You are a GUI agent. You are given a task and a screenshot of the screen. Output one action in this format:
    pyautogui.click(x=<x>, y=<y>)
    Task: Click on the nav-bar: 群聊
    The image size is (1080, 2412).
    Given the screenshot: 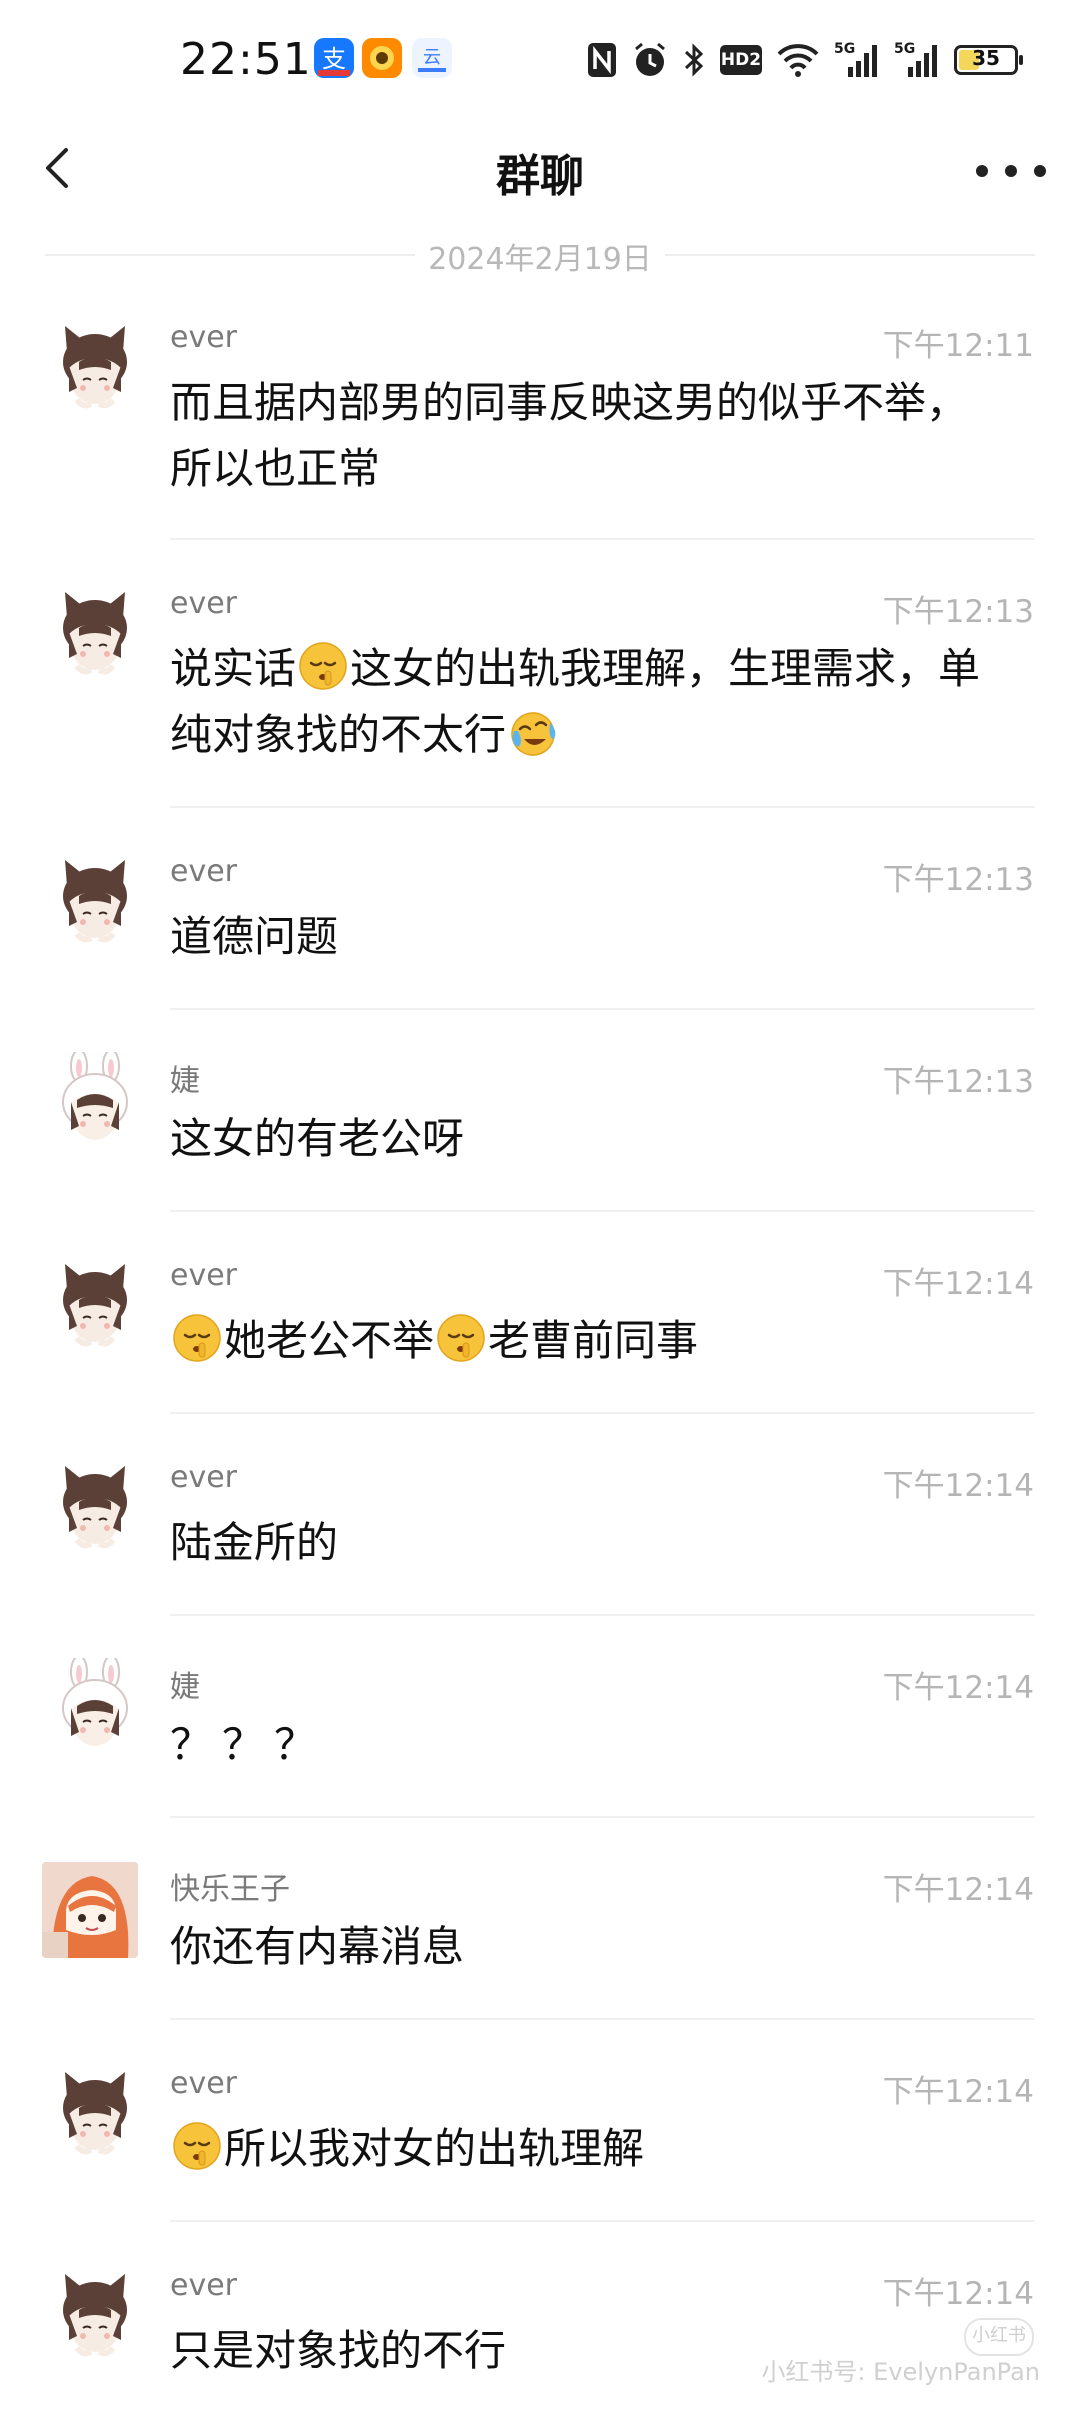 What is the action you would take?
    pyautogui.click(x=540, y=170)
    